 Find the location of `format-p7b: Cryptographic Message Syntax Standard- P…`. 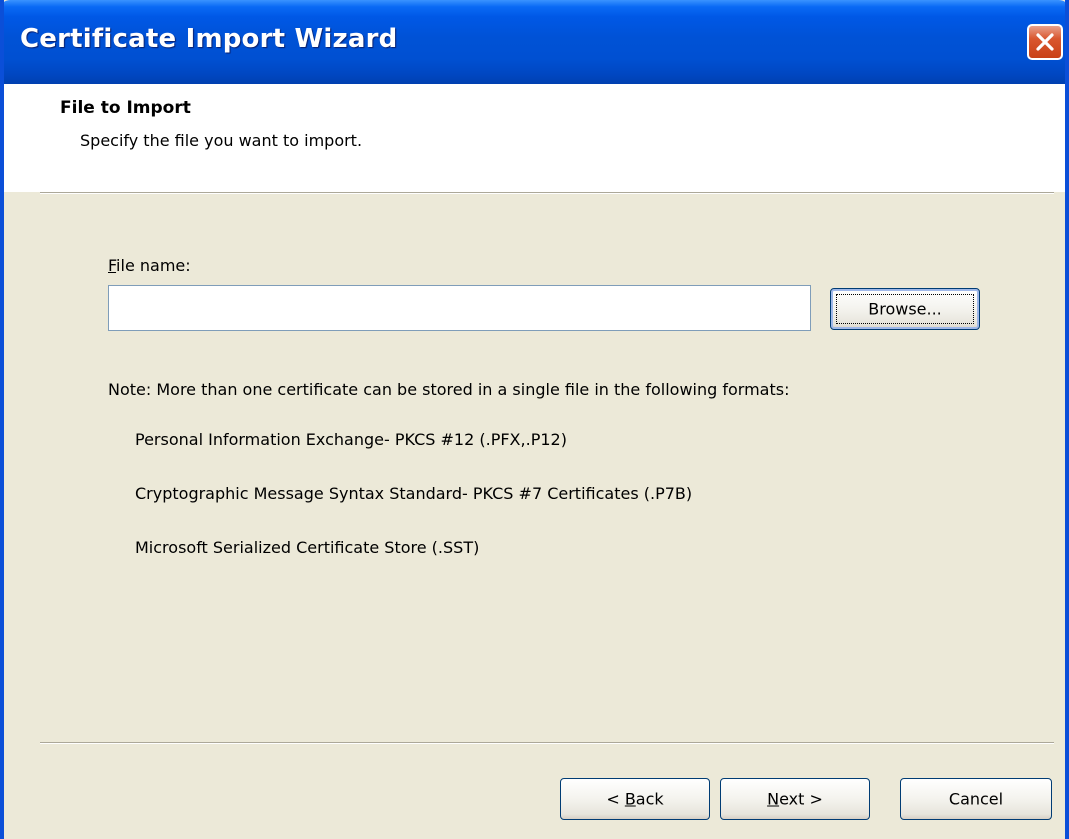

format-p7b: Cryptographic Message Syntax Standard- P… is located at coordinates (414, 493).